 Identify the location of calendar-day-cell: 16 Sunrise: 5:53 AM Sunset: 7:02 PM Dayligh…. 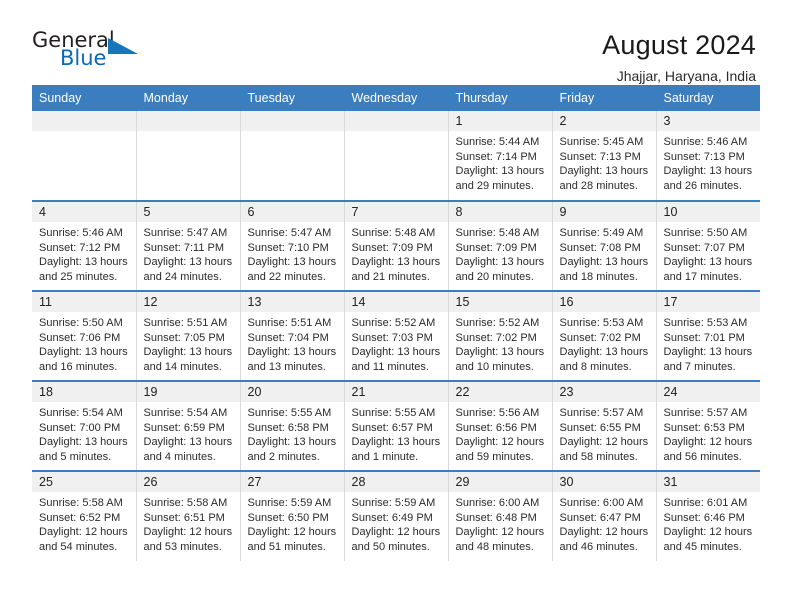
(604, 335).